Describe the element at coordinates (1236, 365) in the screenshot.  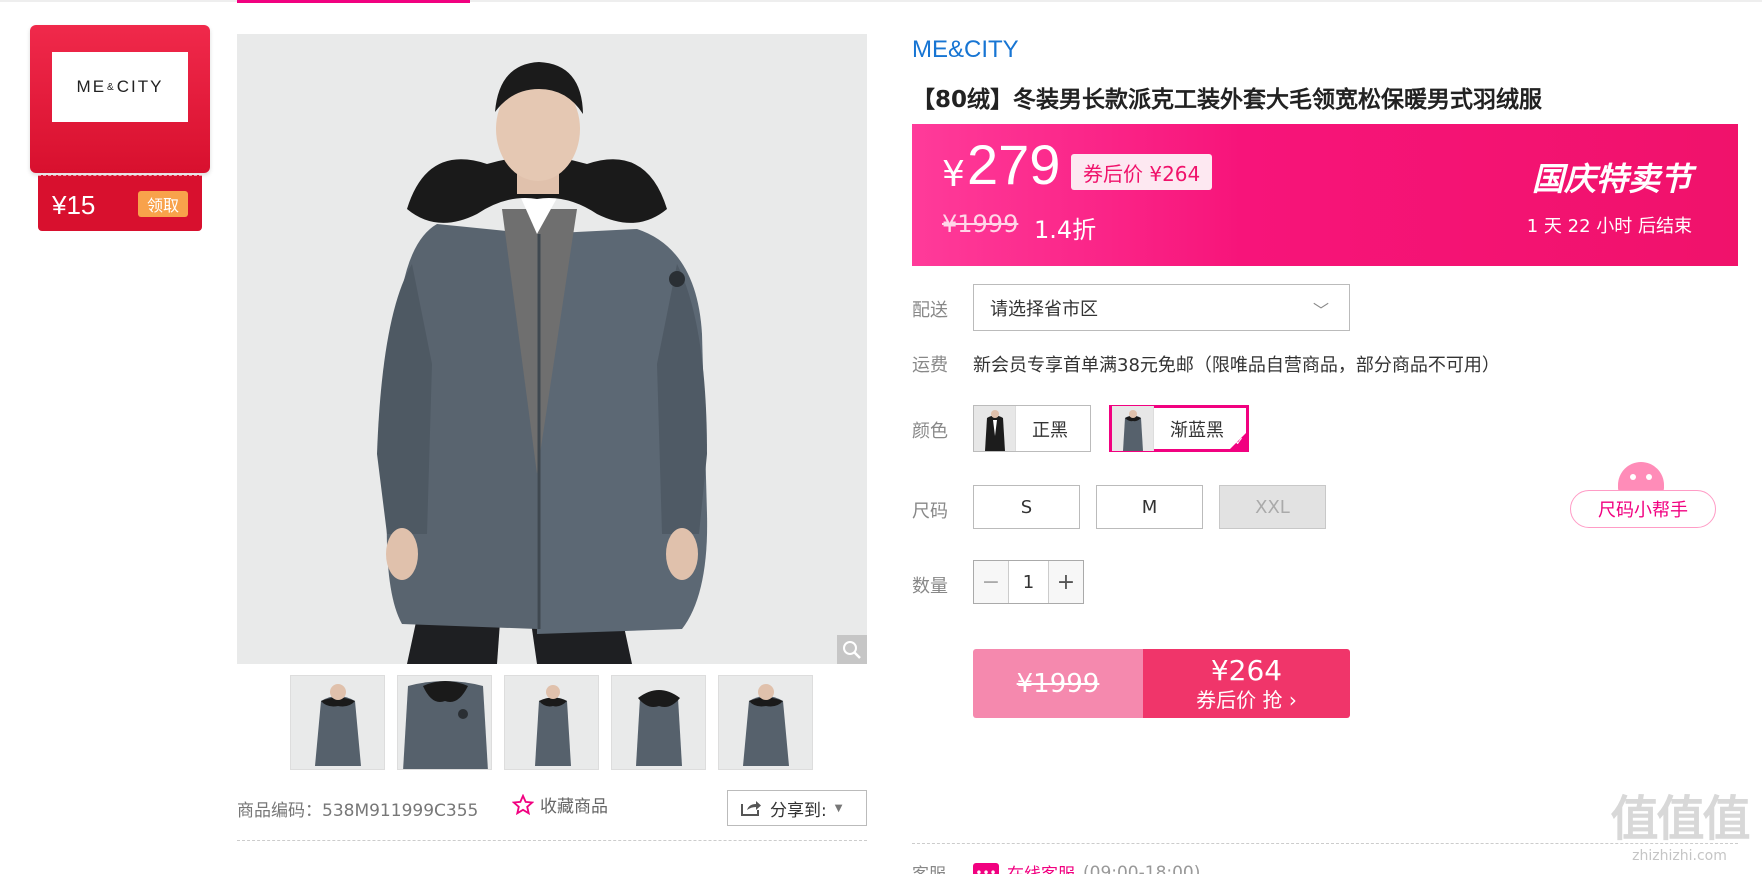
I see `shipping-info: 新会员专享首单满38元免邮（限唯品自营商品，部分商品不可用）` at that location.